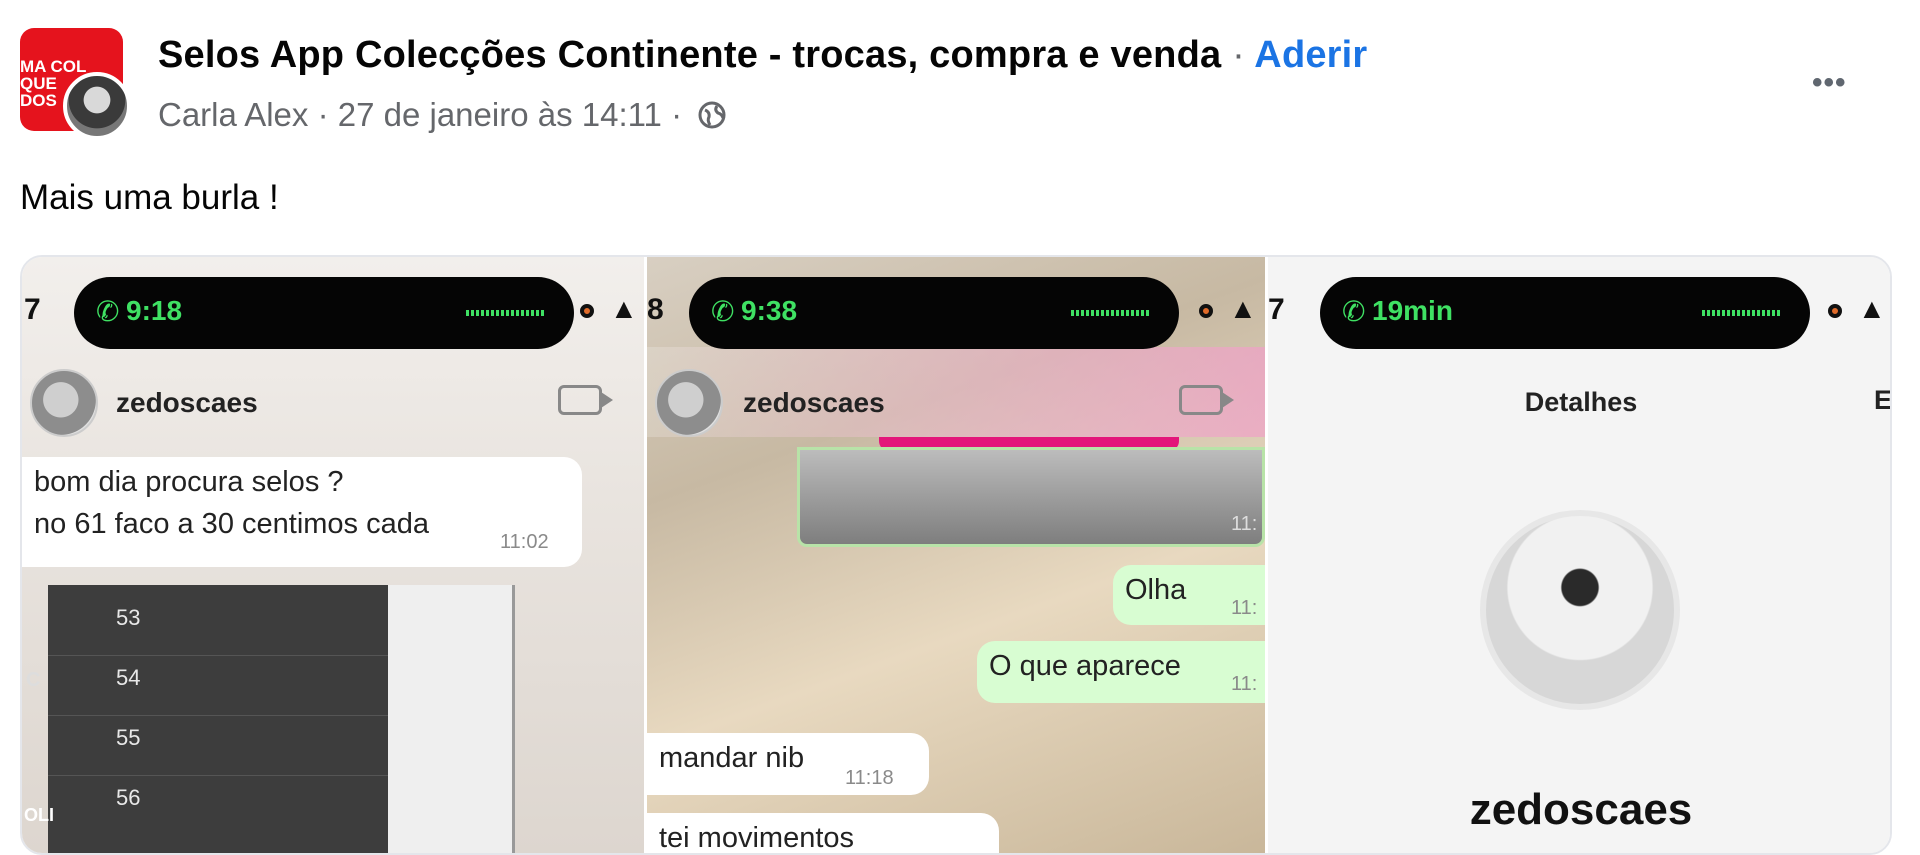  What do you see at coordinates (1310, 55) in the screenshot?
I see `join-group-link: Aderir` at bounding box center [1310, 55].